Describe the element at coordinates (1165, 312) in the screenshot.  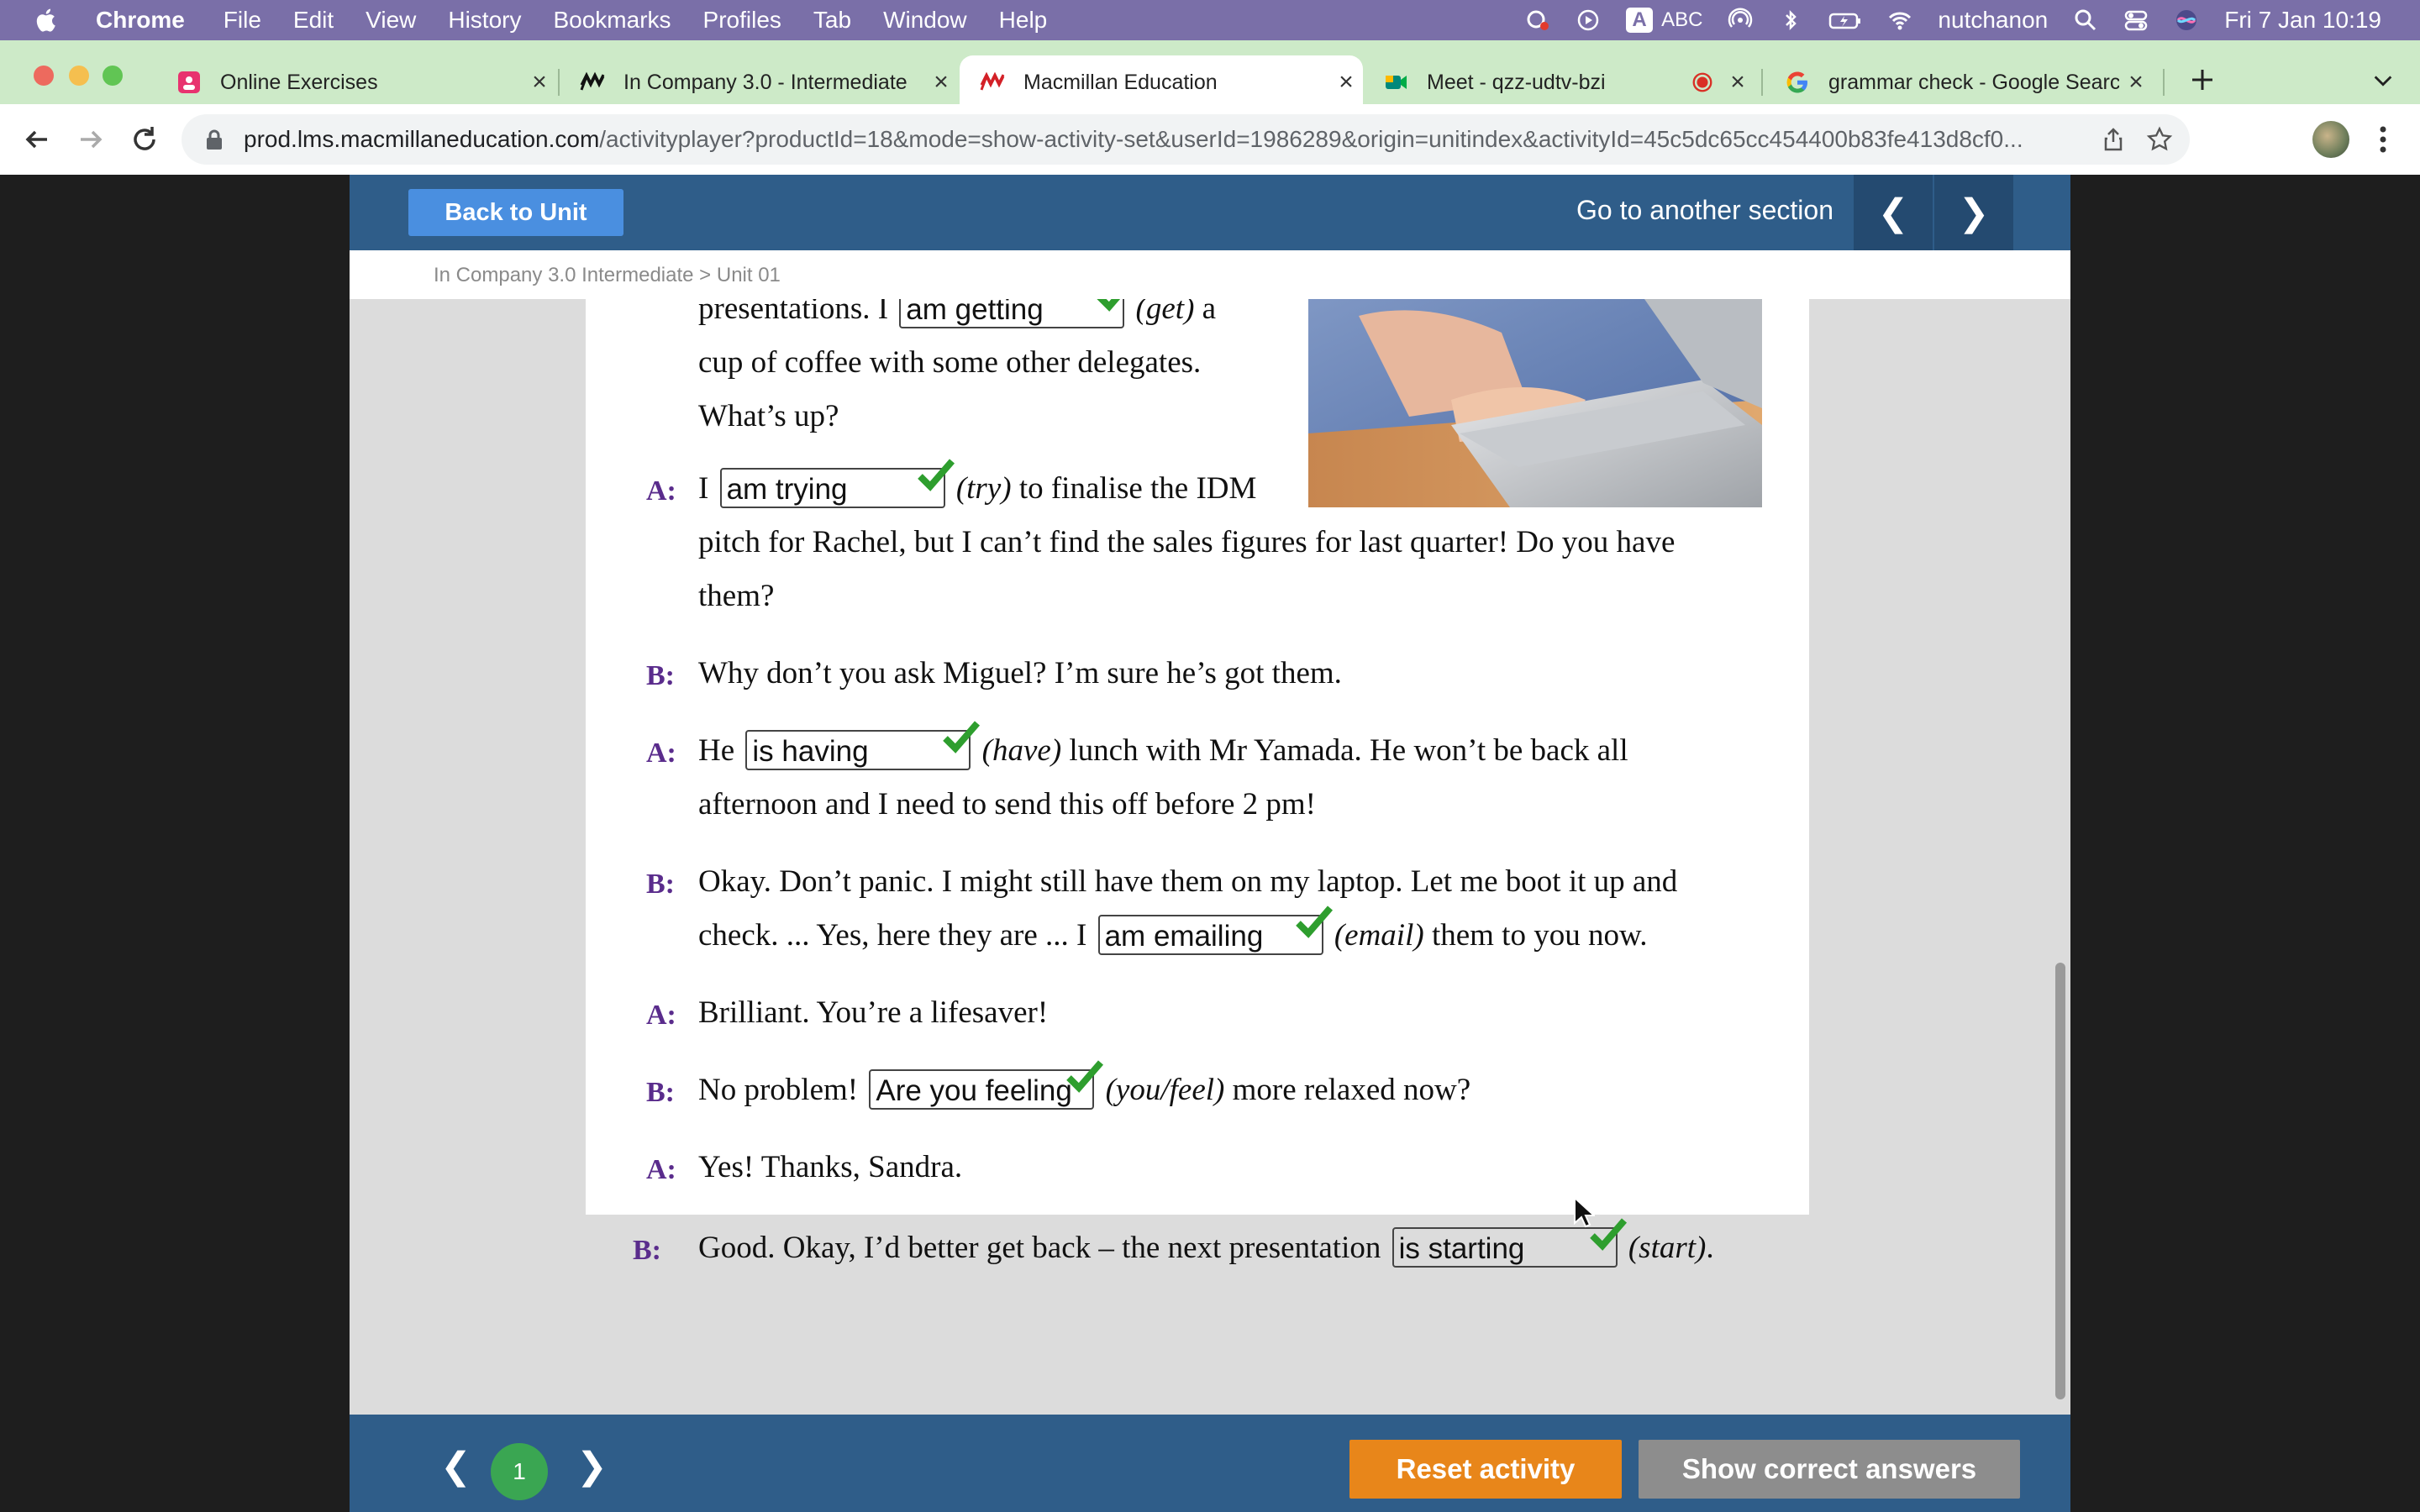
I see `verb-prompt: (get)` at that location.